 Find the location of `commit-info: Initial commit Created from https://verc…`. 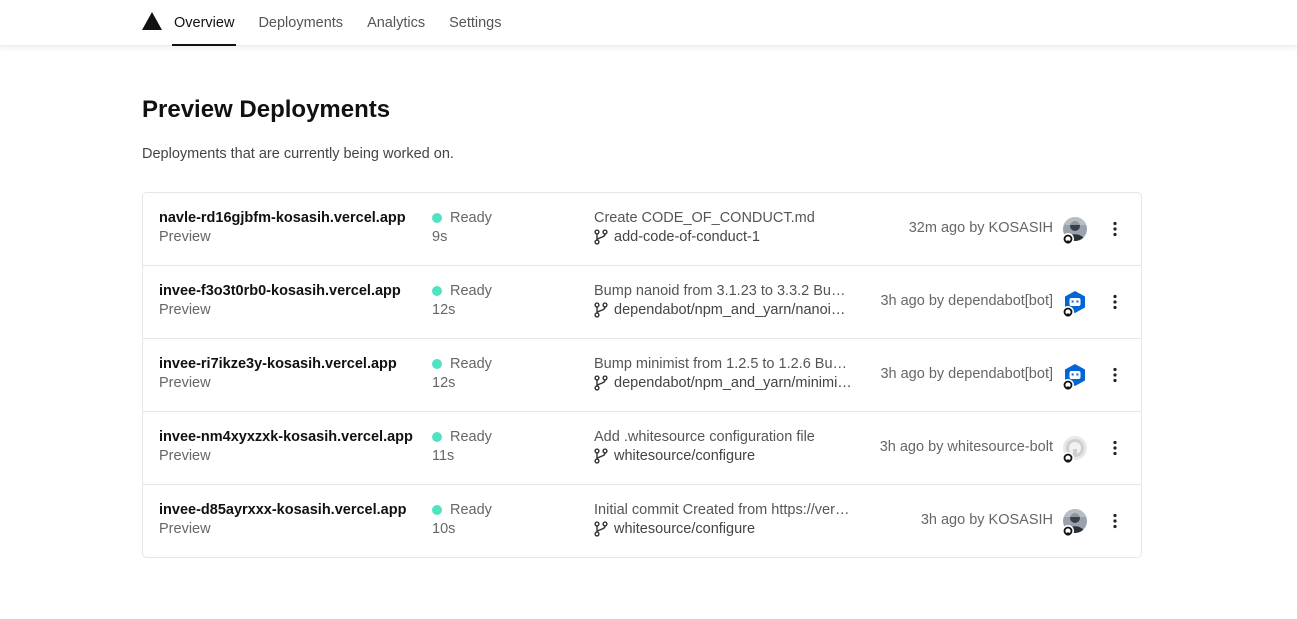

commit-info: Initial commit Created from https://verc… is located at coordinates (723, 519).